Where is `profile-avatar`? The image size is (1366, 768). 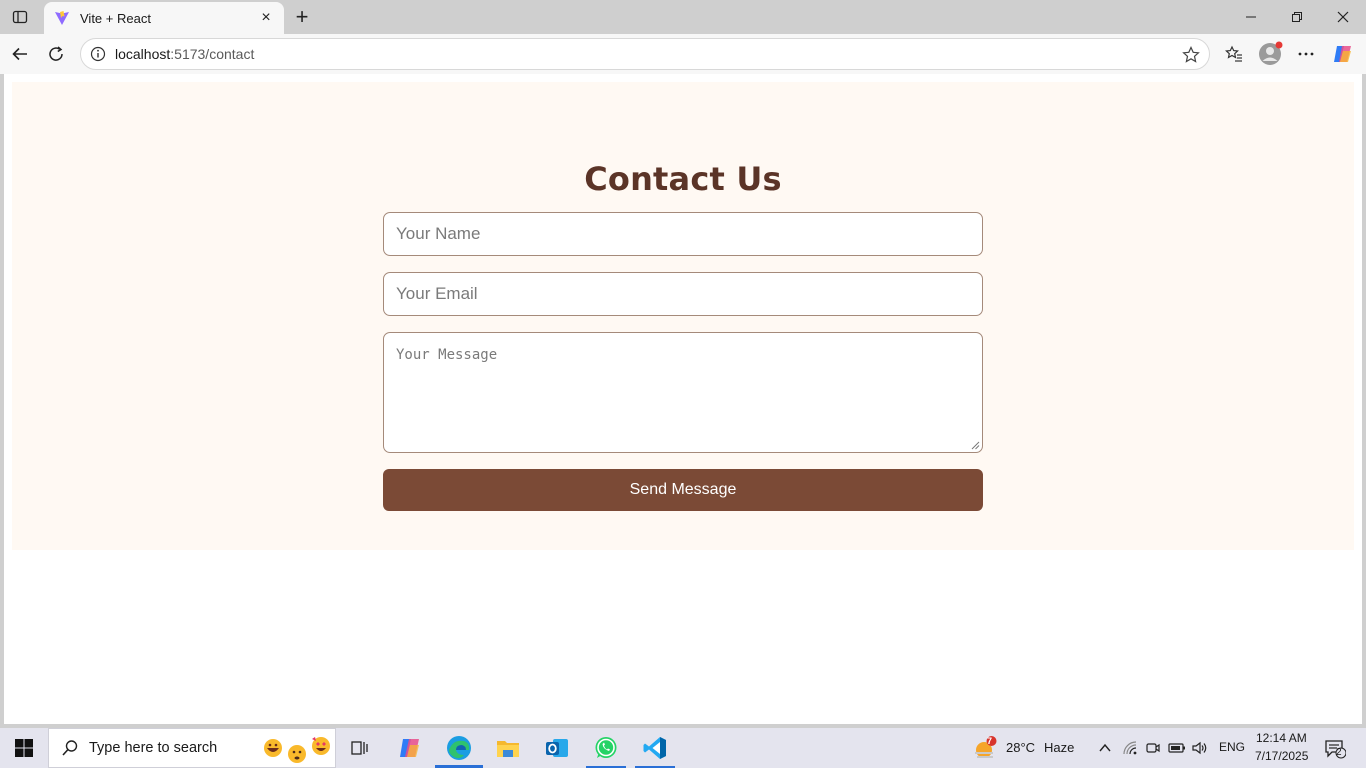
profile-avatar is located at coordinates (1270, 54).